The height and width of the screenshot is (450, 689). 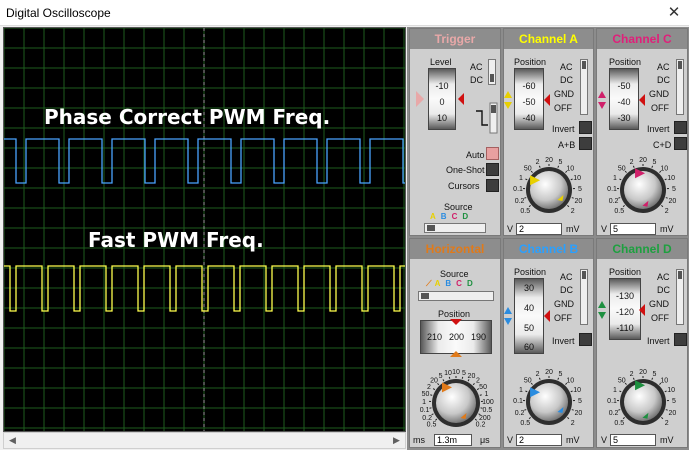 What do you see at coordinates (584, 87) in the screenshot?
I see `channel-a-coupling-switch` at bounding box center [584, 87].